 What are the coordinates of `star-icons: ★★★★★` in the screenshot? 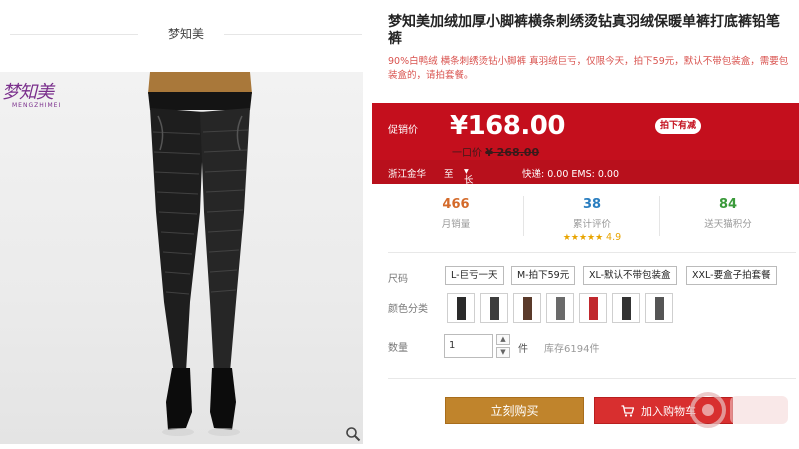 It's located at (583, 238).